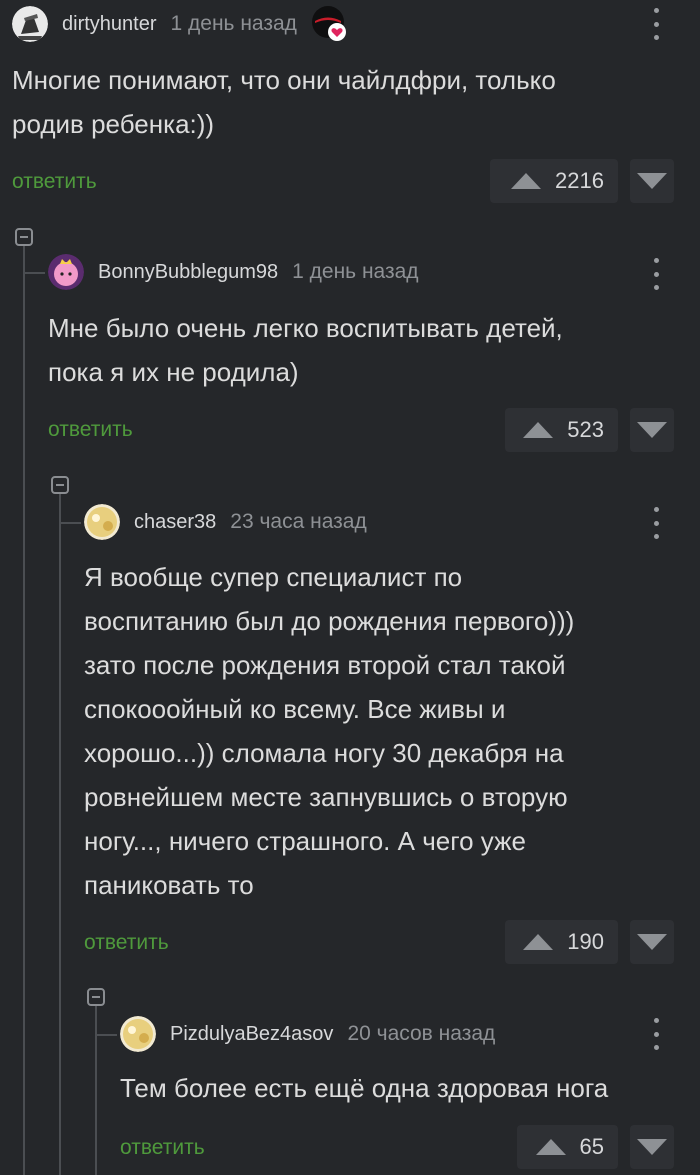  What do you see at coordinates (295, 709) in the screenshot?
I see `comment-line: спокооойный ко всему. Все живы и` at bounding box center [295, 709].